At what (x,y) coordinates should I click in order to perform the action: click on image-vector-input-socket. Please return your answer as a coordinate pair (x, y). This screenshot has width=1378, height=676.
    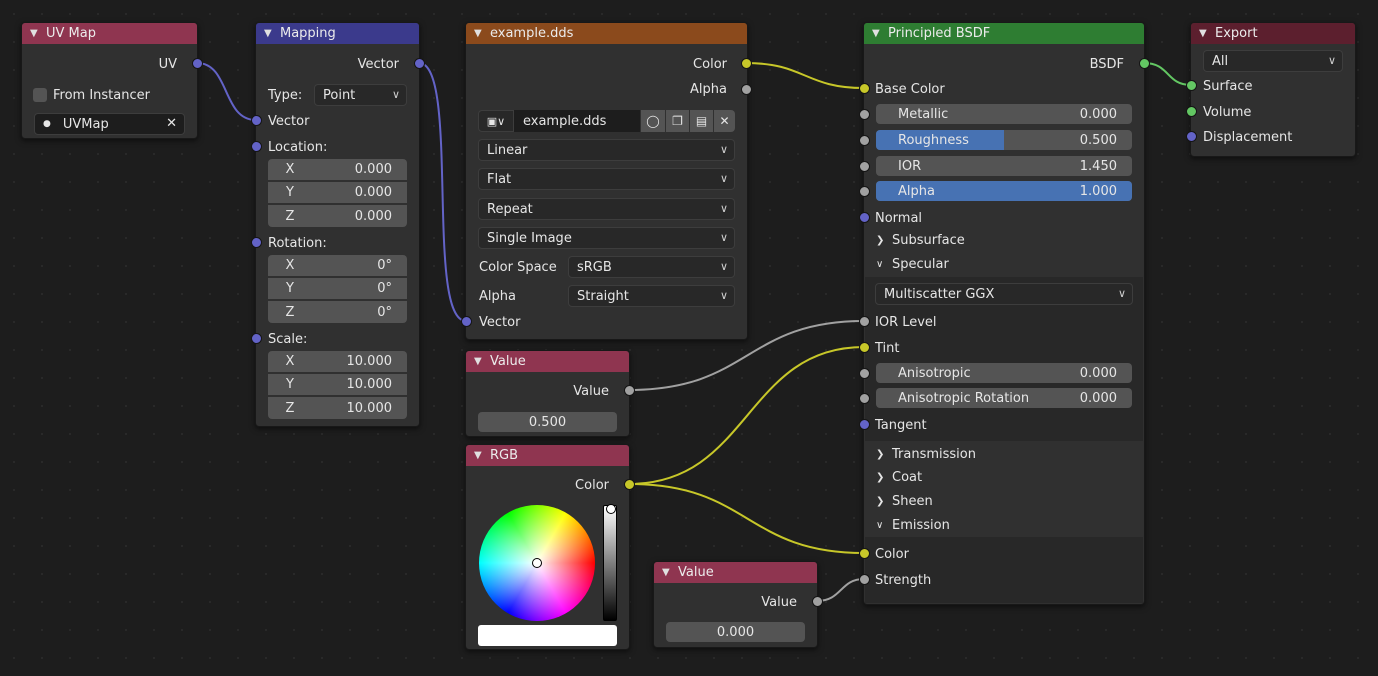
    Looking at the image, I should click on (466, 321).